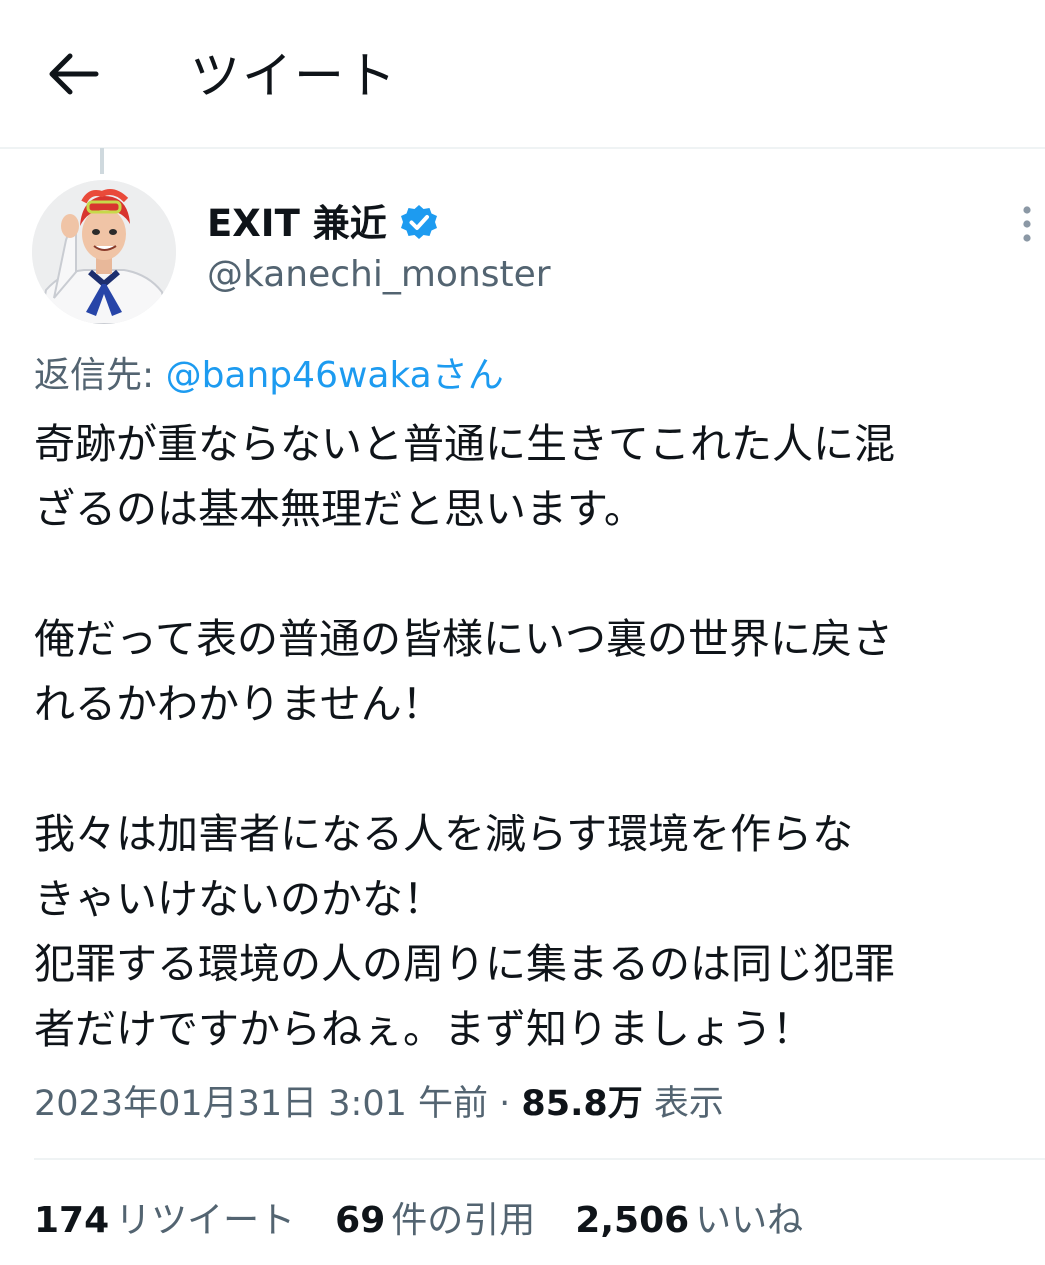 The height and width of the screenshot is (1265, 1045). I want to click on quotes-count: 69, so click(360, 1220).